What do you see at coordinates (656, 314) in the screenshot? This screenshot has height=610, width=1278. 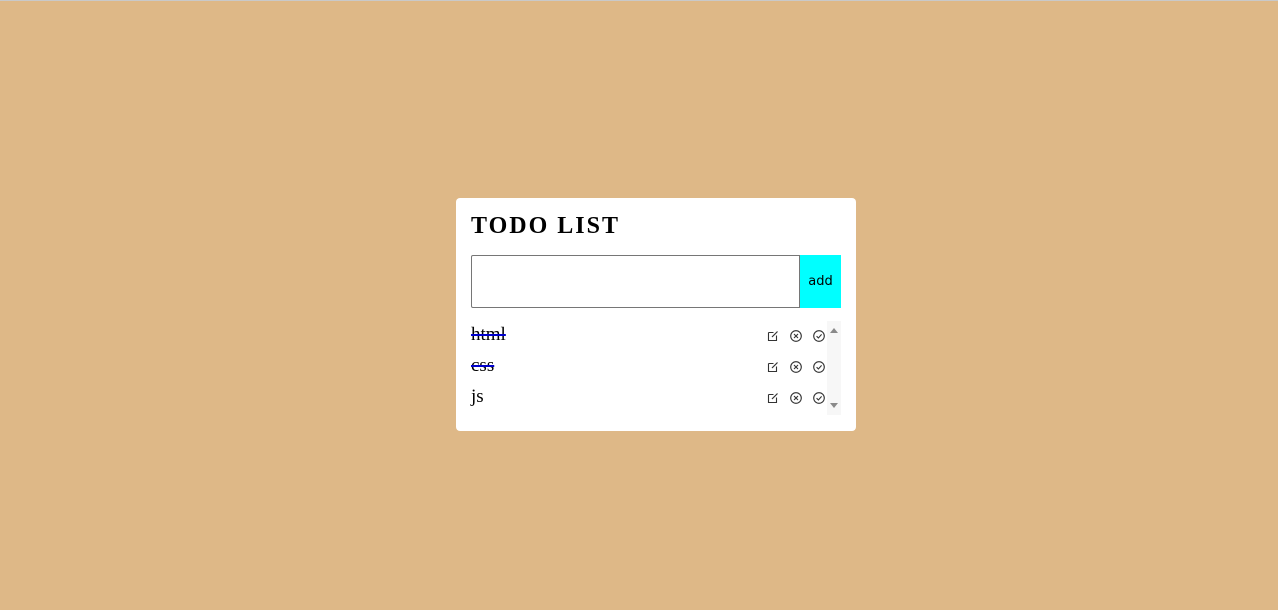 I see `todo-card: TODO LIST add html css js` at bounding box center [656, 314].